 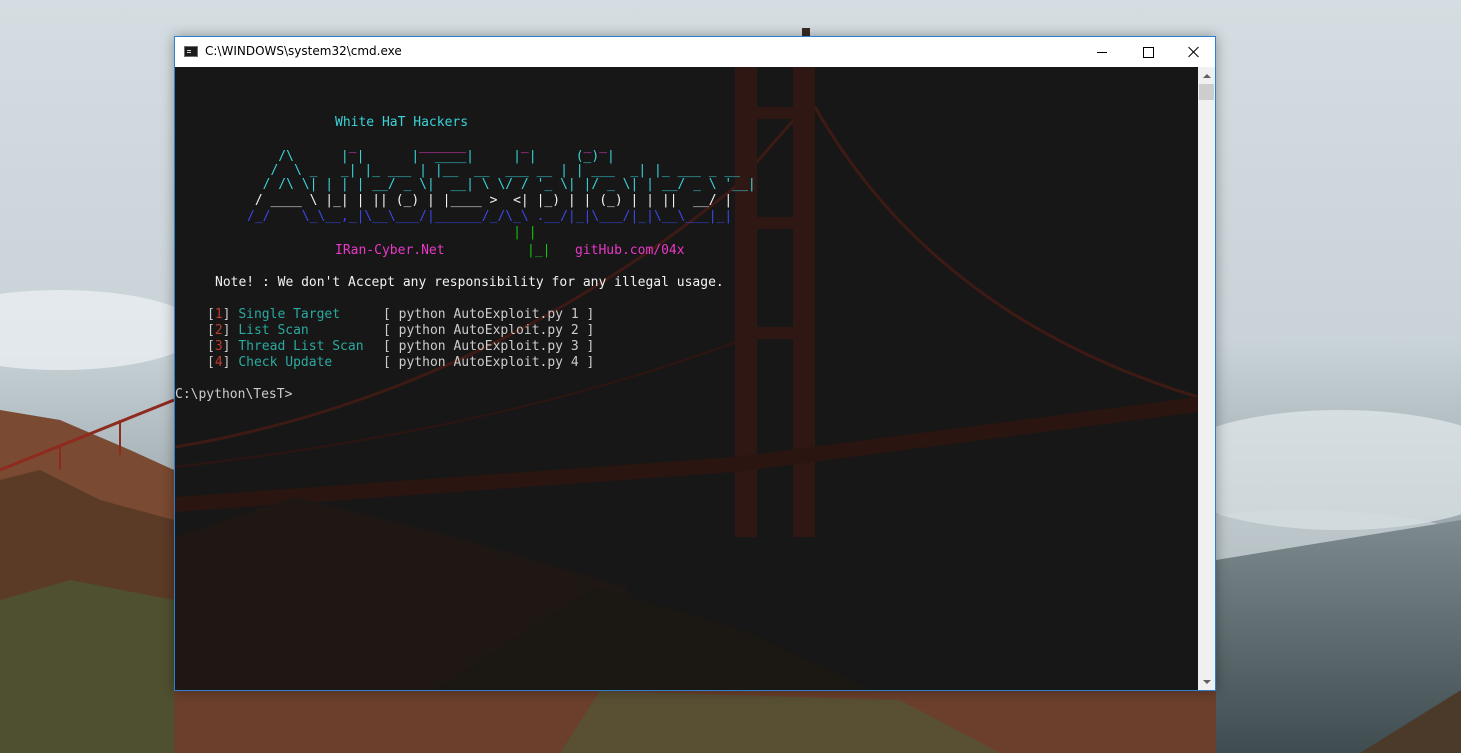 I want to click on minimize-button, so click(x=1102, y=52).